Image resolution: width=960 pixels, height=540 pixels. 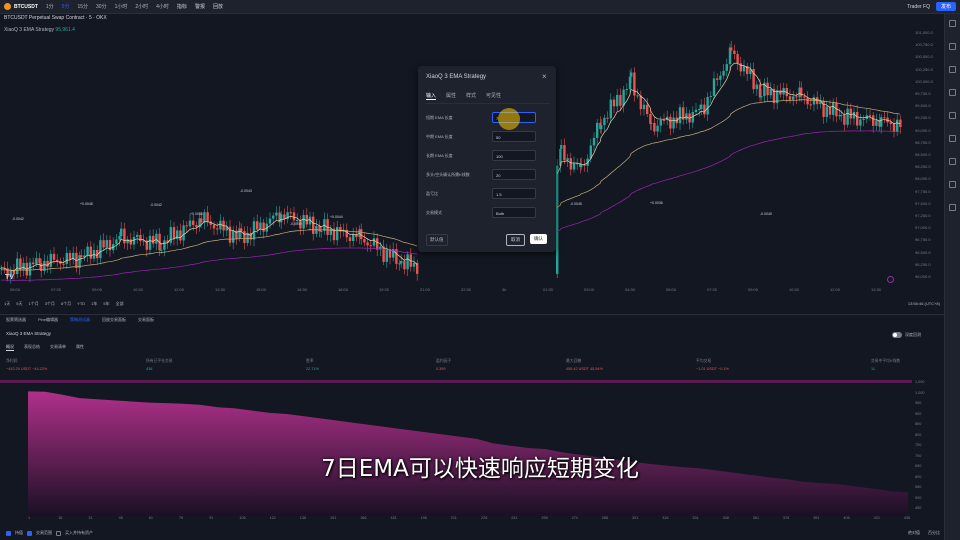 I want to click on range-button: 1天, so click(x=7, y=304).